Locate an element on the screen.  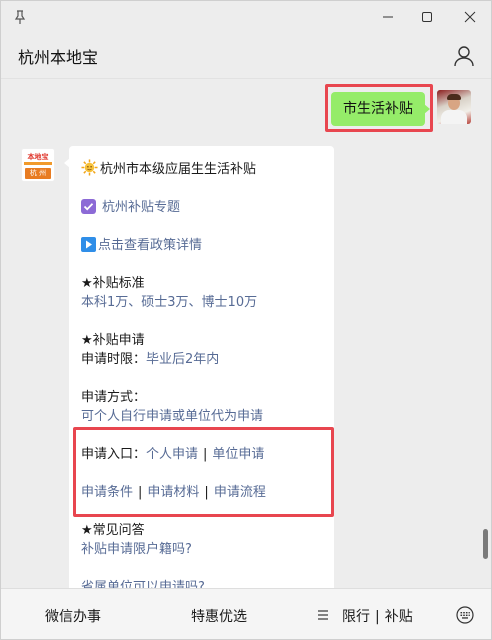
menu-list-icon is located at coordinates (323, 615).